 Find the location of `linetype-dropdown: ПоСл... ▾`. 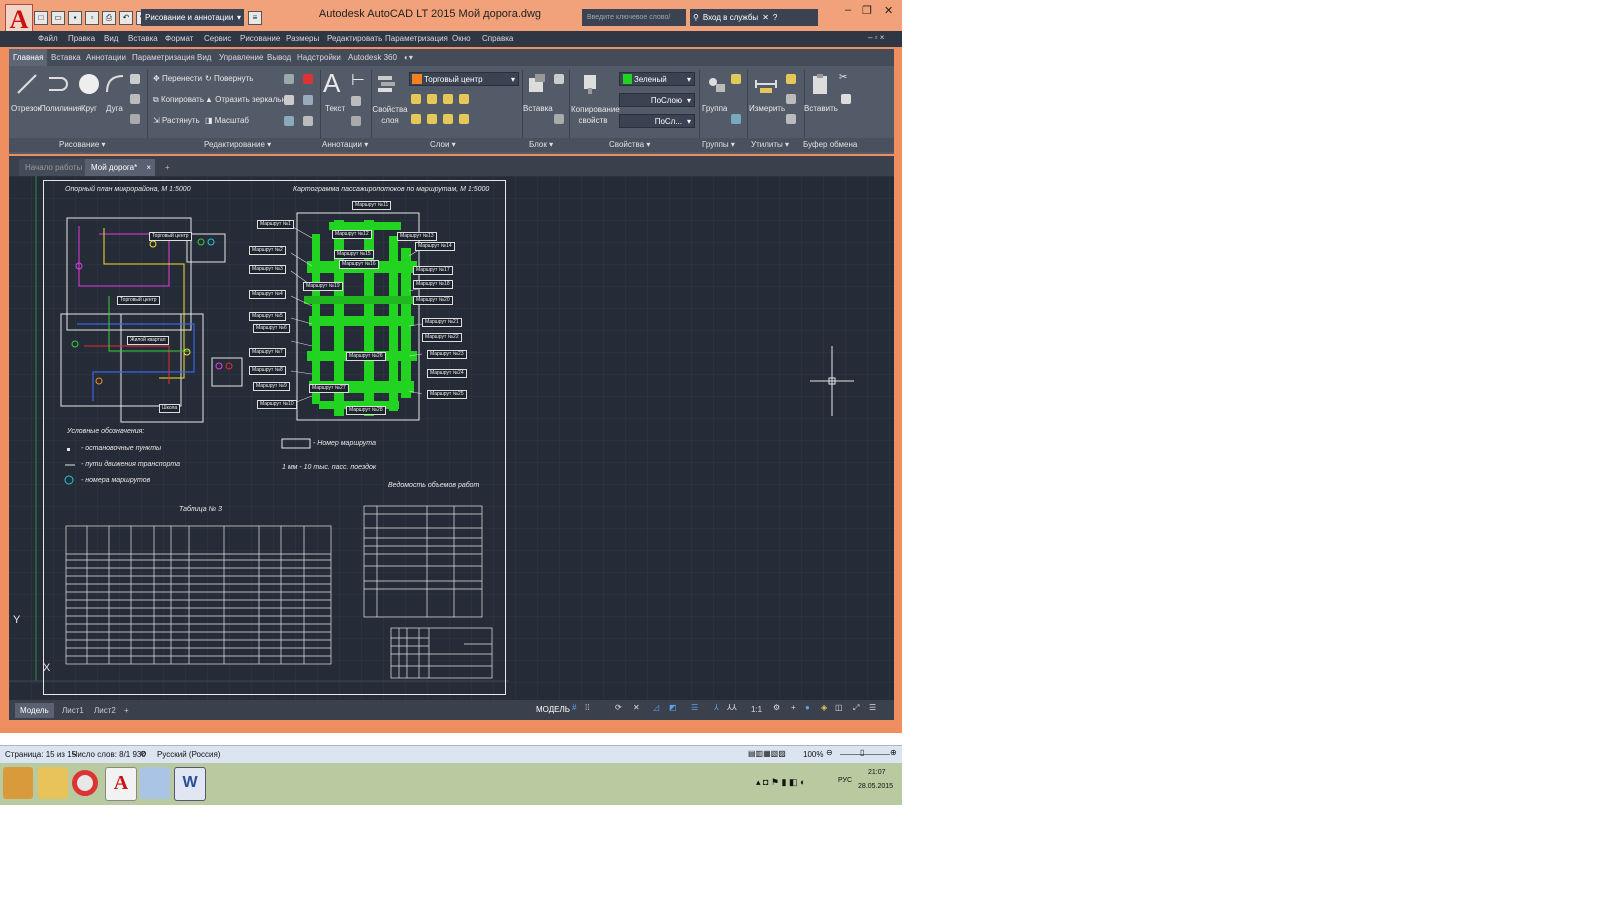

linetype-dropdown: ПоСл... ▾ is located at coordinates (657, 121).